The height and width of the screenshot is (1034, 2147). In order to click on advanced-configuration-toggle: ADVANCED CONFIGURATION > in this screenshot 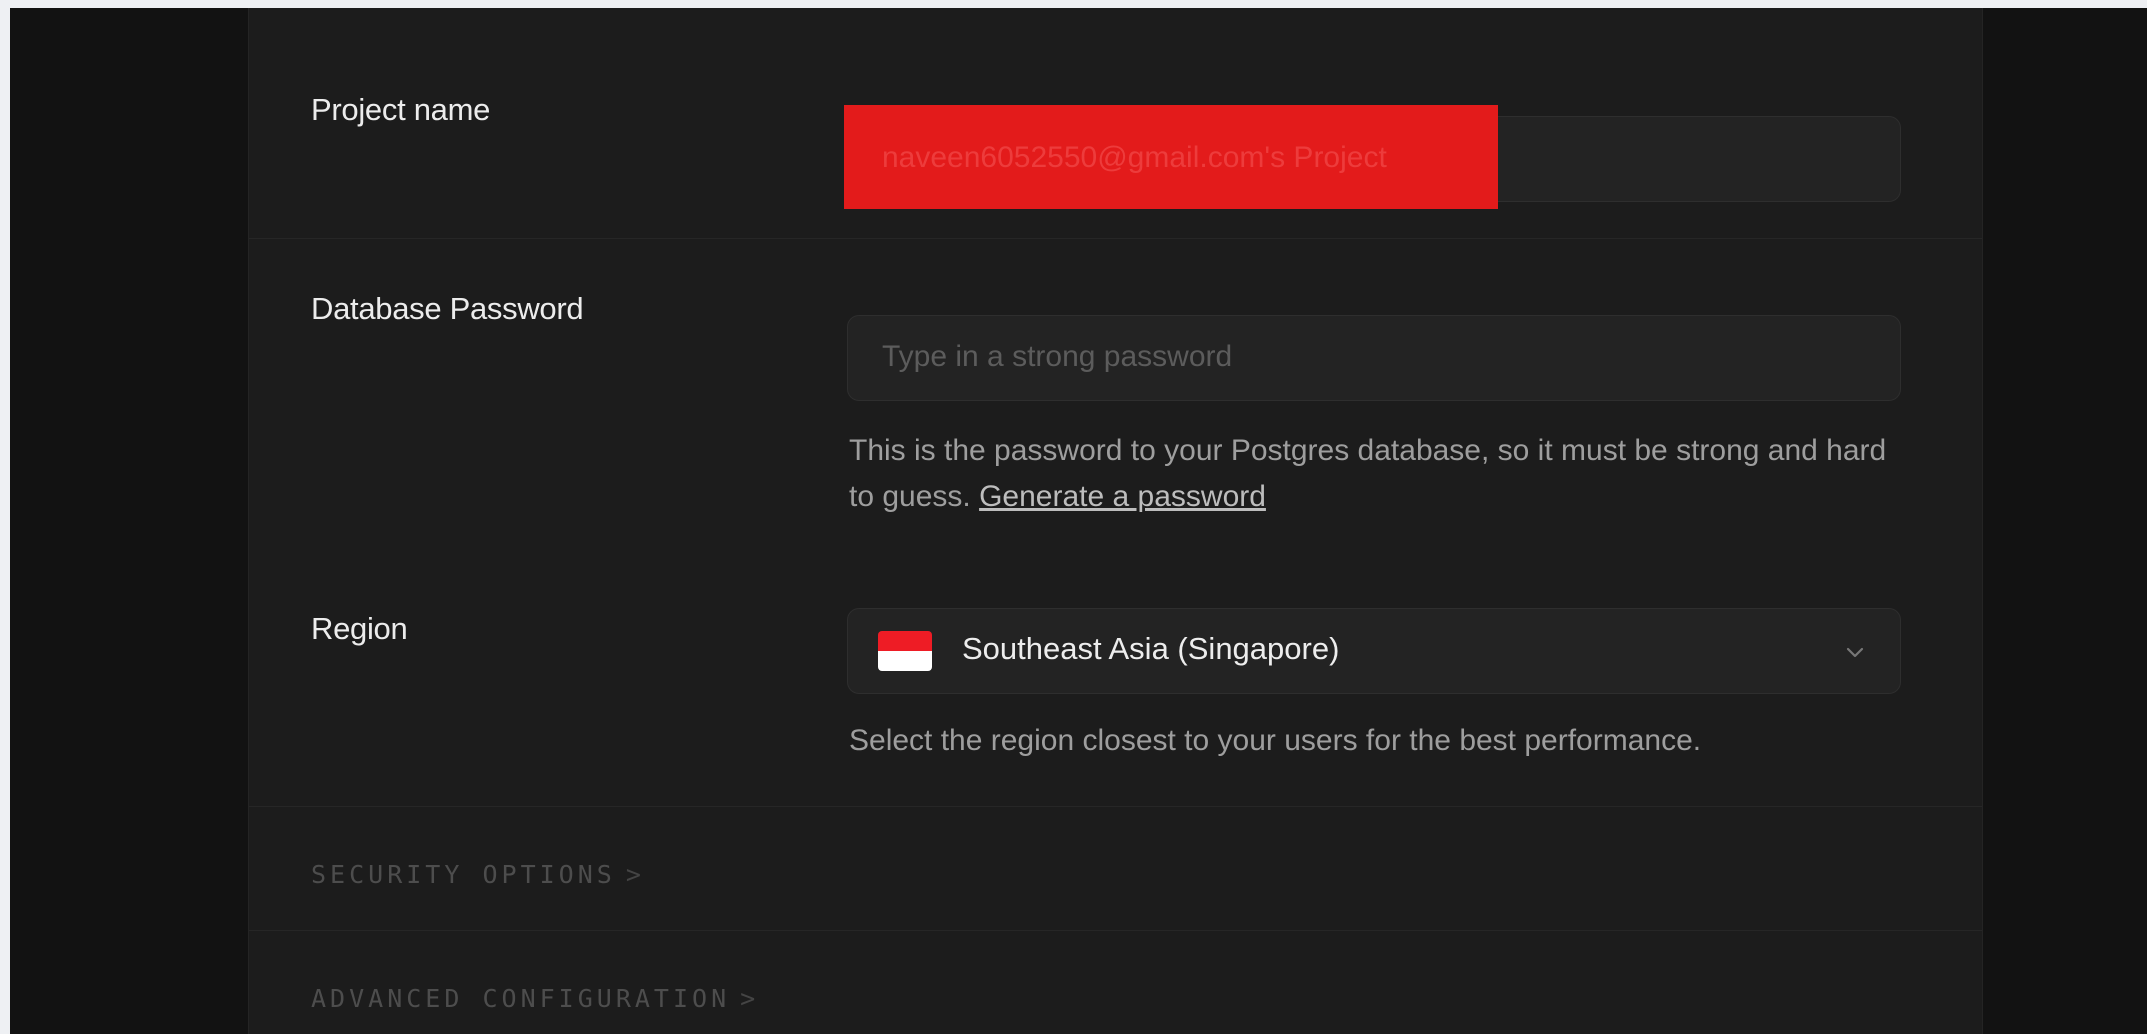, I will do `click(535, 998)`.